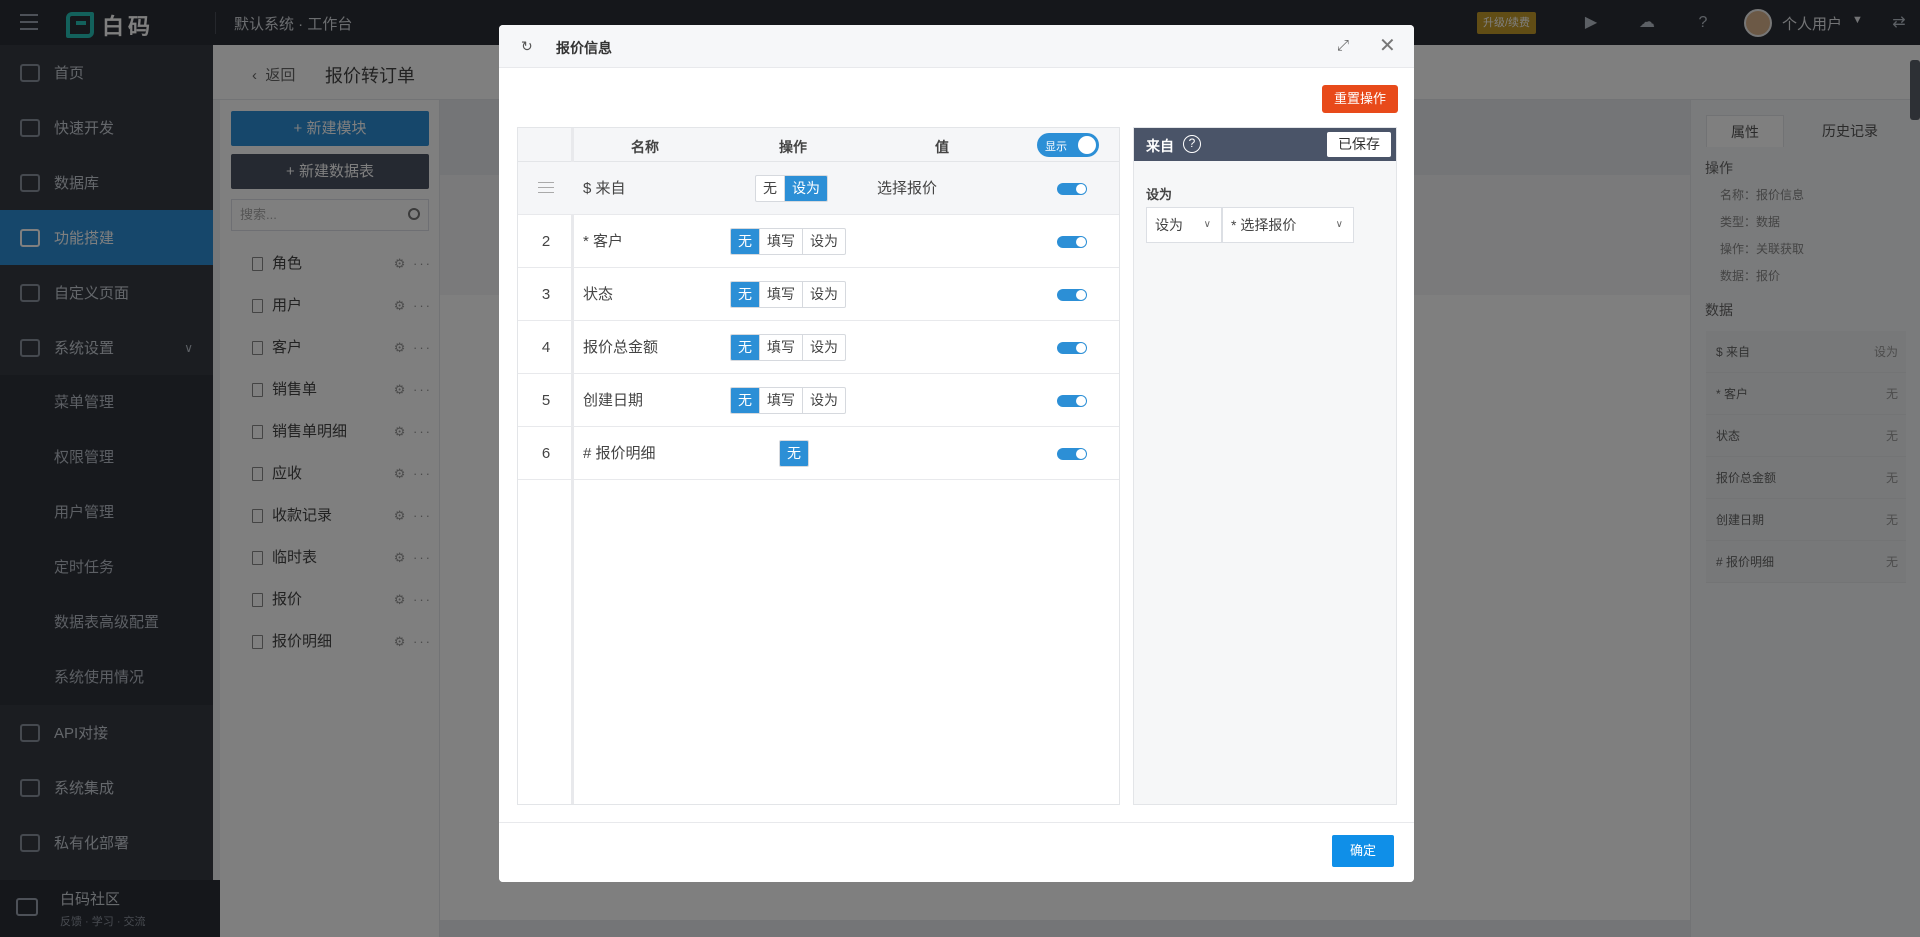 Image resolution: width=1920 pixels, height=937 pixels. What do you see at coordinates (621, 347) in the screenshot?
I see `row-name: 报价总金额` at bounding box center [621, 347].